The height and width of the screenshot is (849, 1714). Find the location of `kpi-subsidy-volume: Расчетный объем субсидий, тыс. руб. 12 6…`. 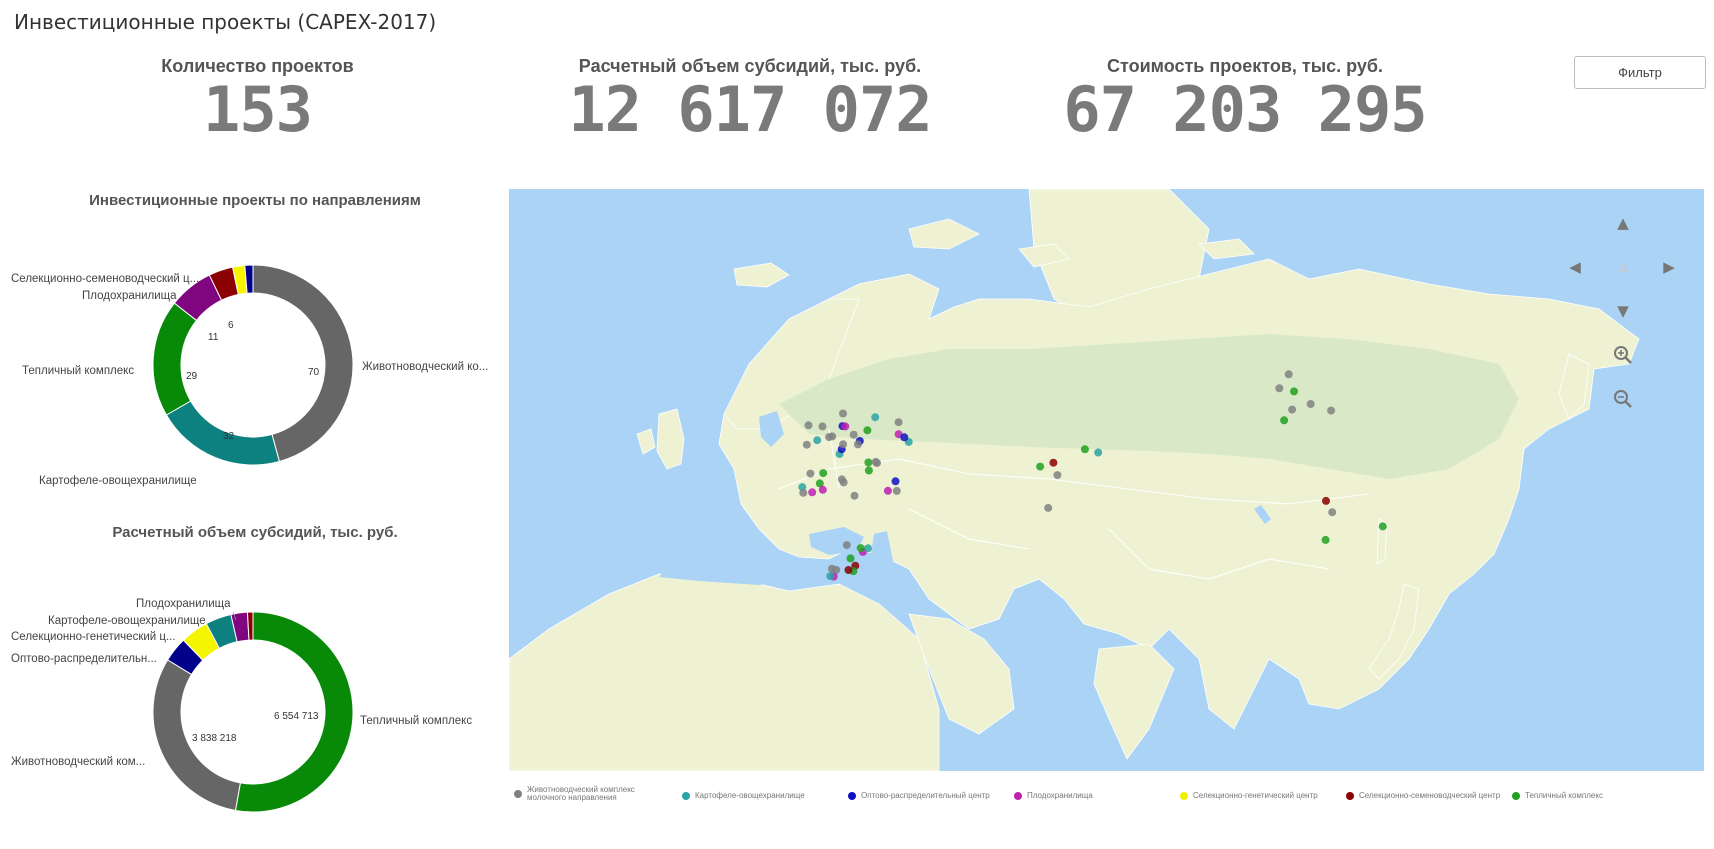

kpi-subsidy-volume: Расчетный объем субсидий, тыс. руб. 12 6… is located at coordinates (750, 99).